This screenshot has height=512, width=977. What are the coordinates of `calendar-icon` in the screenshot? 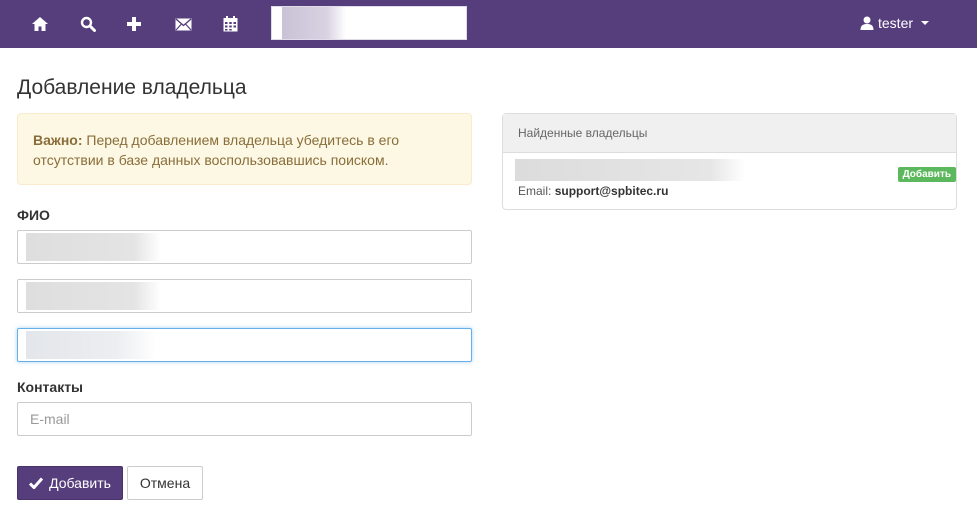 It's located at (230, 24).